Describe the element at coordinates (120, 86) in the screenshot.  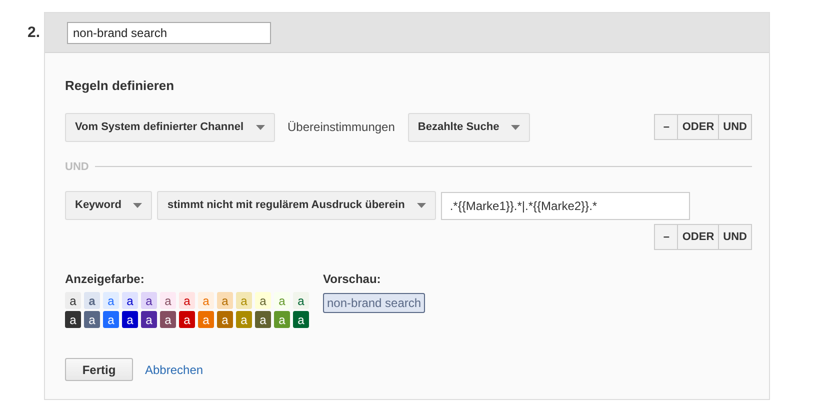
I see `section-title: Regeln definieren` at that location.